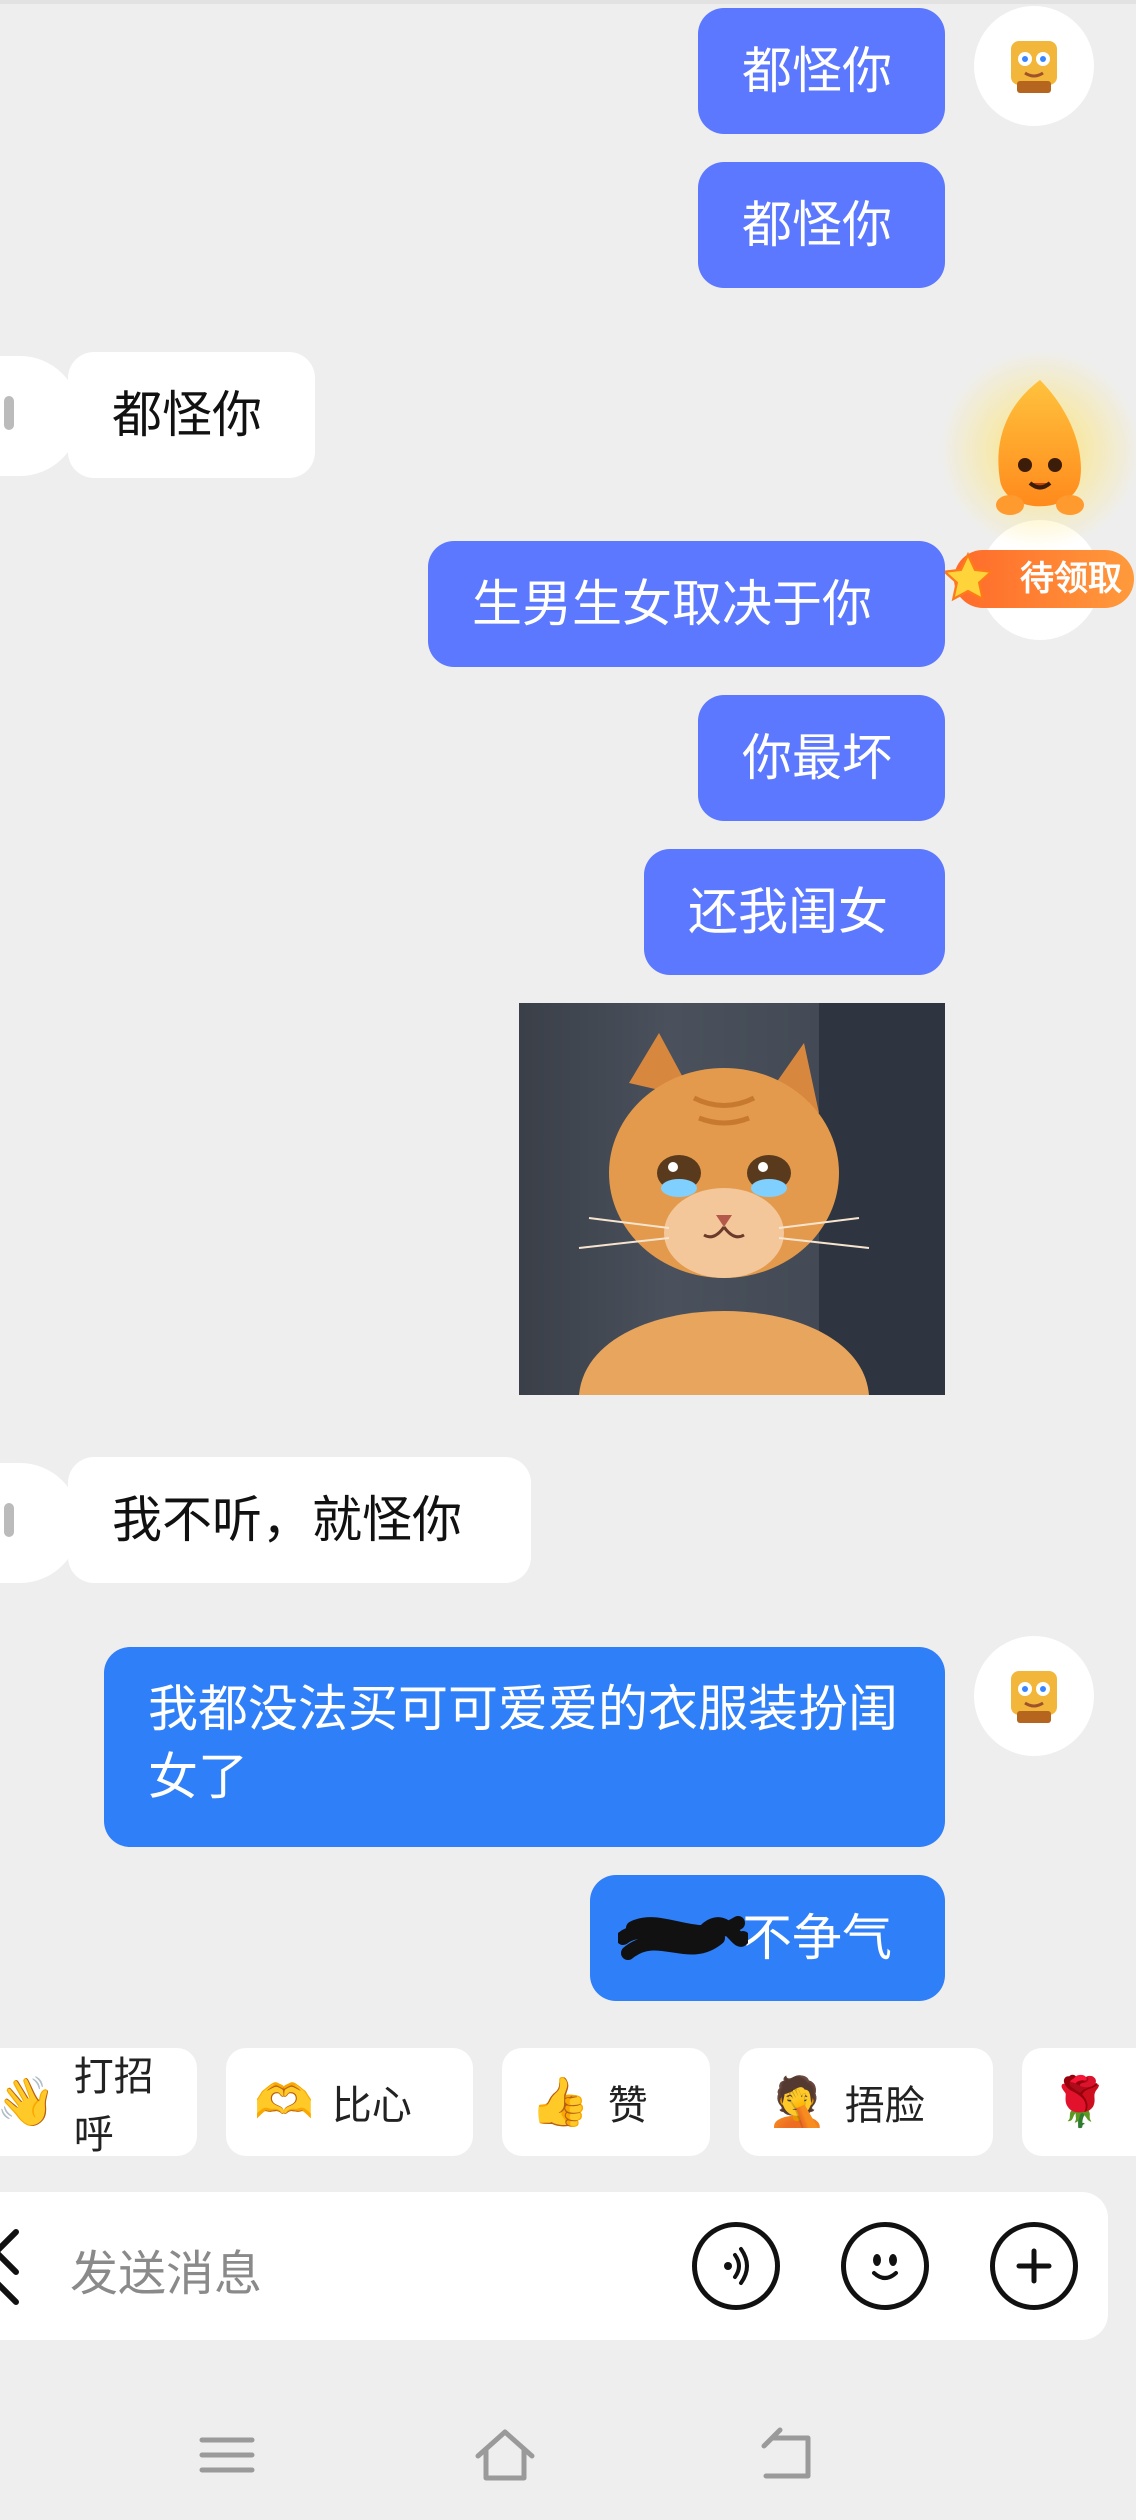 The image size is (1136, 2520). I want to click on menu-icon, so click(227, 2455).